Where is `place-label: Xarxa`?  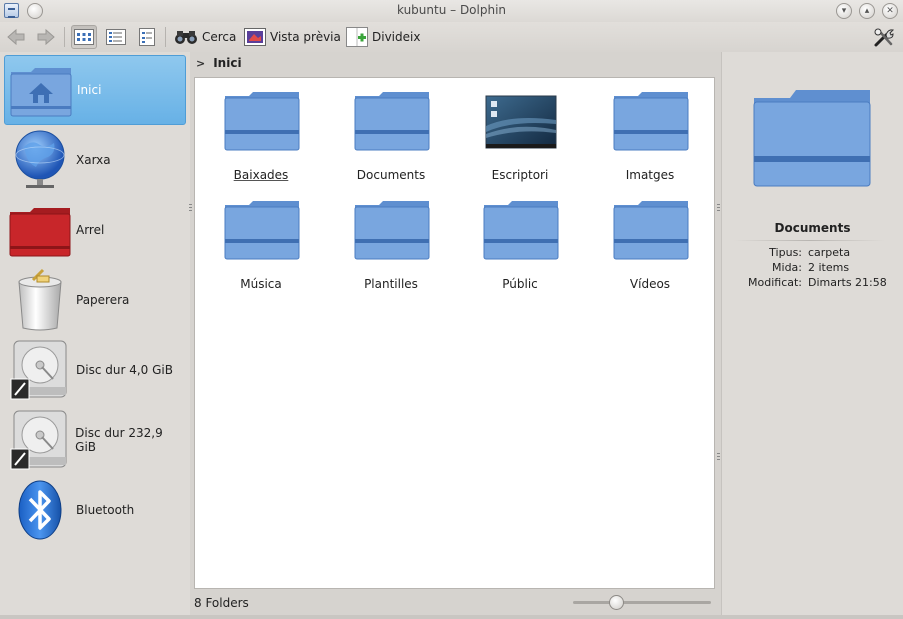
place-label: Xarxa is located at coordinates (93, 160).